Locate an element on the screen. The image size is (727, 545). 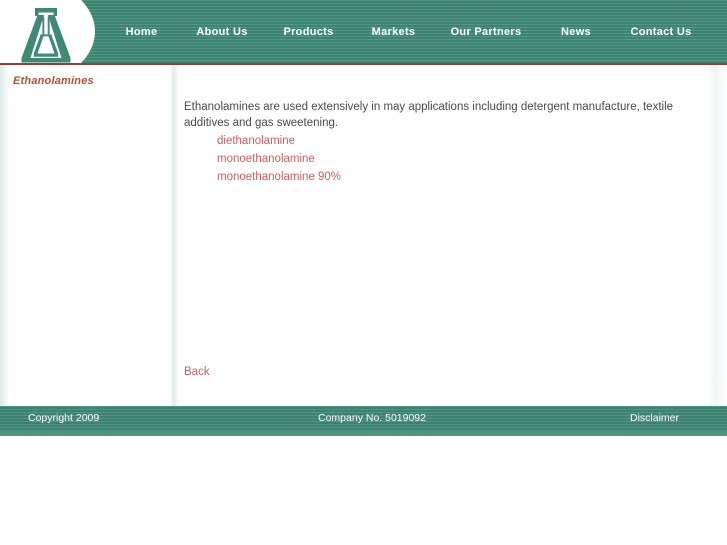
right-page-edge is located at coordinates (717, 235).